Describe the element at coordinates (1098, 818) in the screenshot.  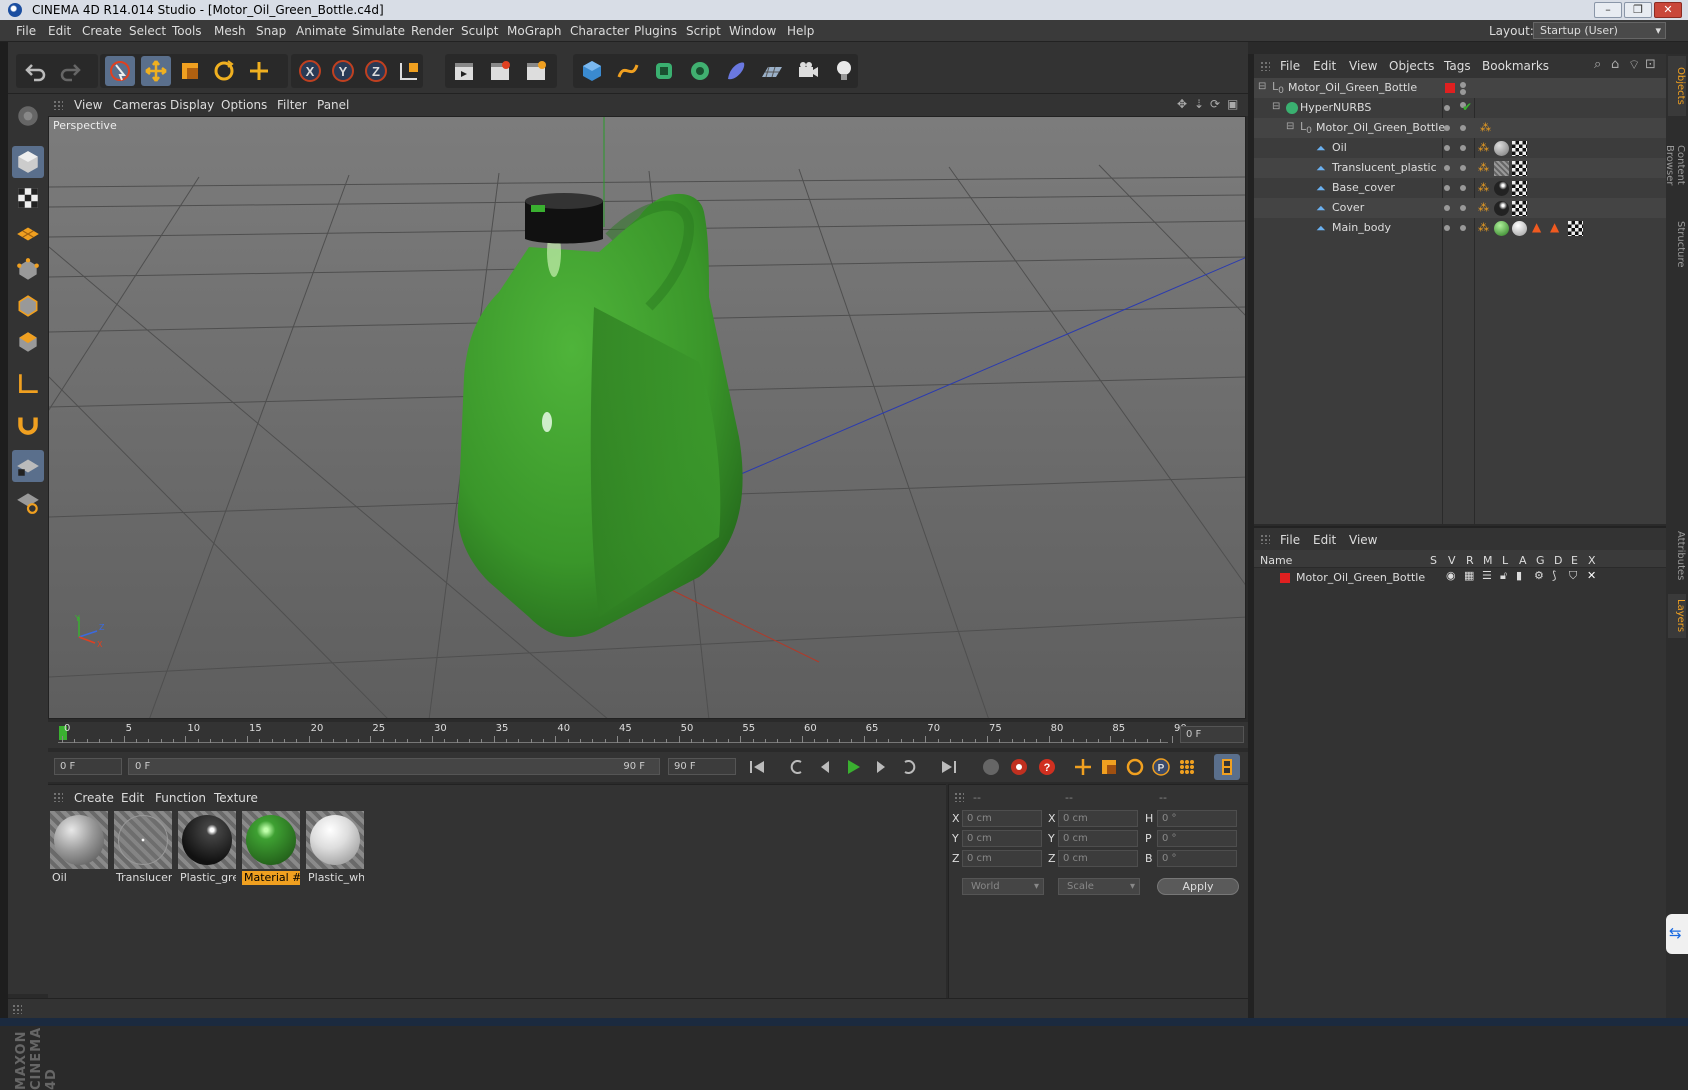
I see `size-x-field: 0 cm` at that location.